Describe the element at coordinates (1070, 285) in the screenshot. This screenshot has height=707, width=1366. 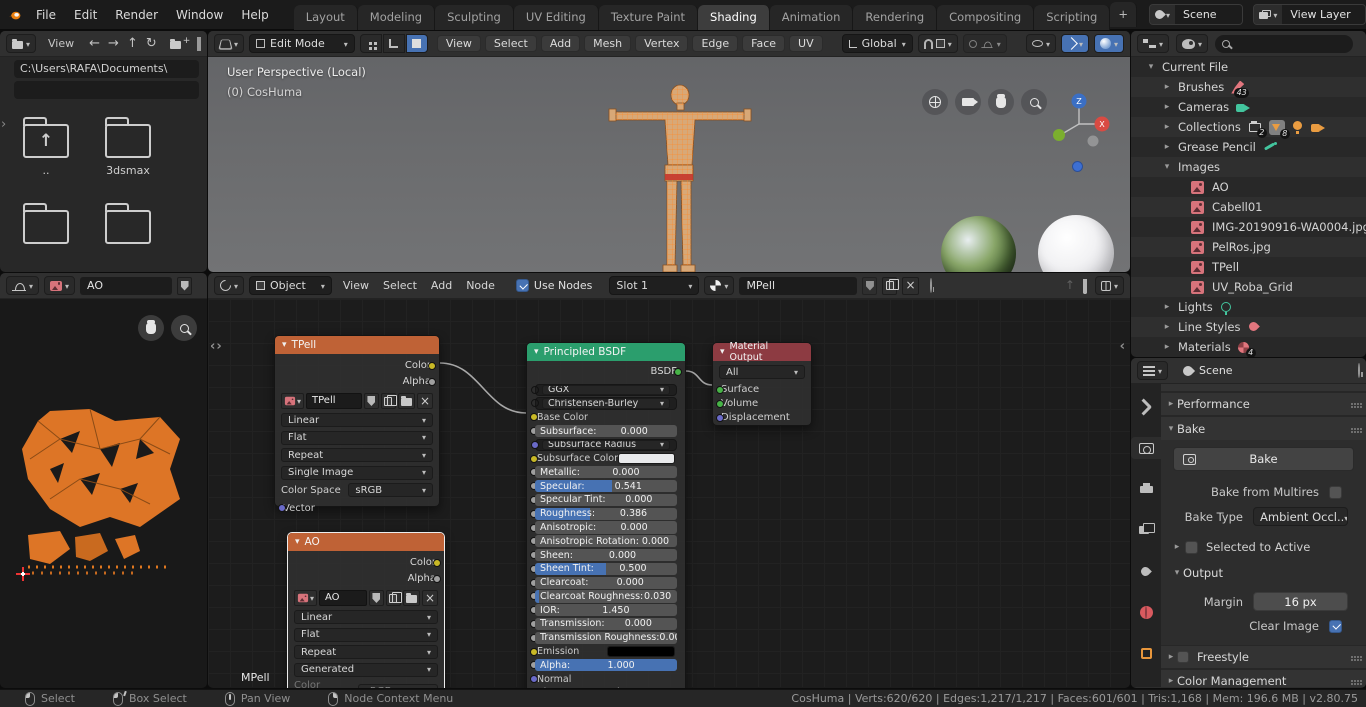
I see `parent-node-tree-button: ↑` at that location.